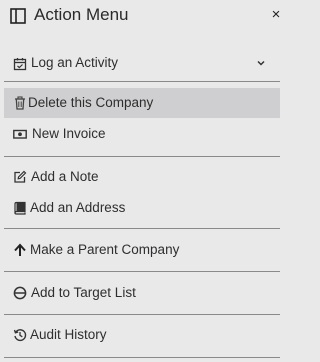 This screenshot has height=362, width=320. I want to click on menu-item-make-parent: Make a Parent Company, so click(142, 250).